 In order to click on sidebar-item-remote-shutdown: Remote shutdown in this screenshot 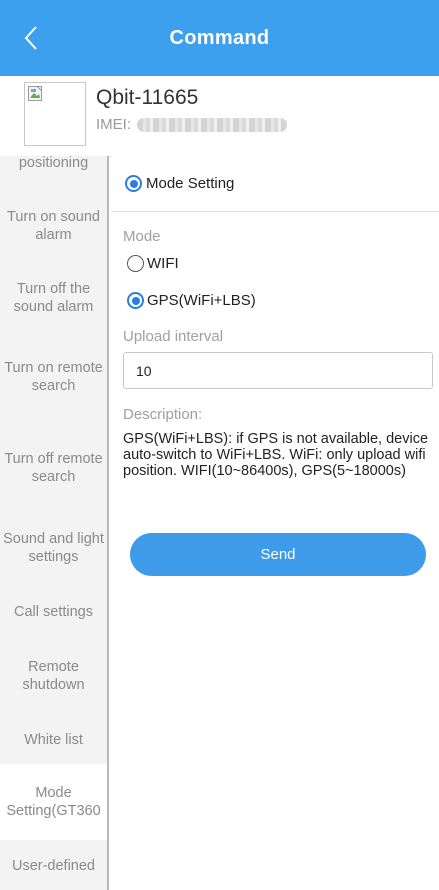, I will do `click(53, 676)`.